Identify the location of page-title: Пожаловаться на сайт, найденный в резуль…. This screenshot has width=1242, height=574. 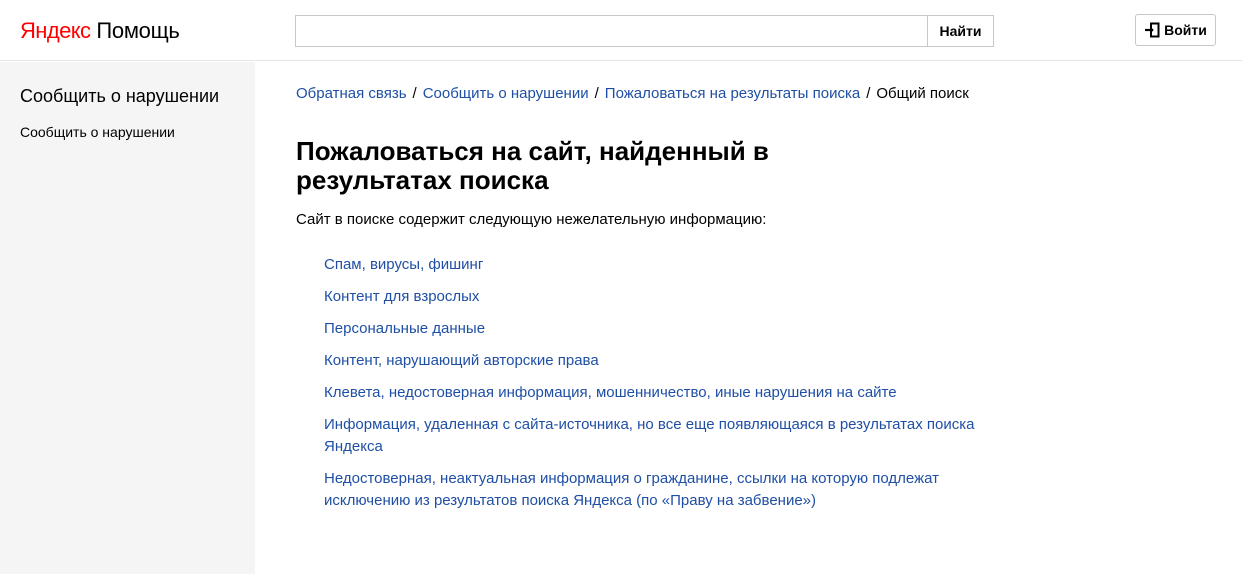
(532, 165).